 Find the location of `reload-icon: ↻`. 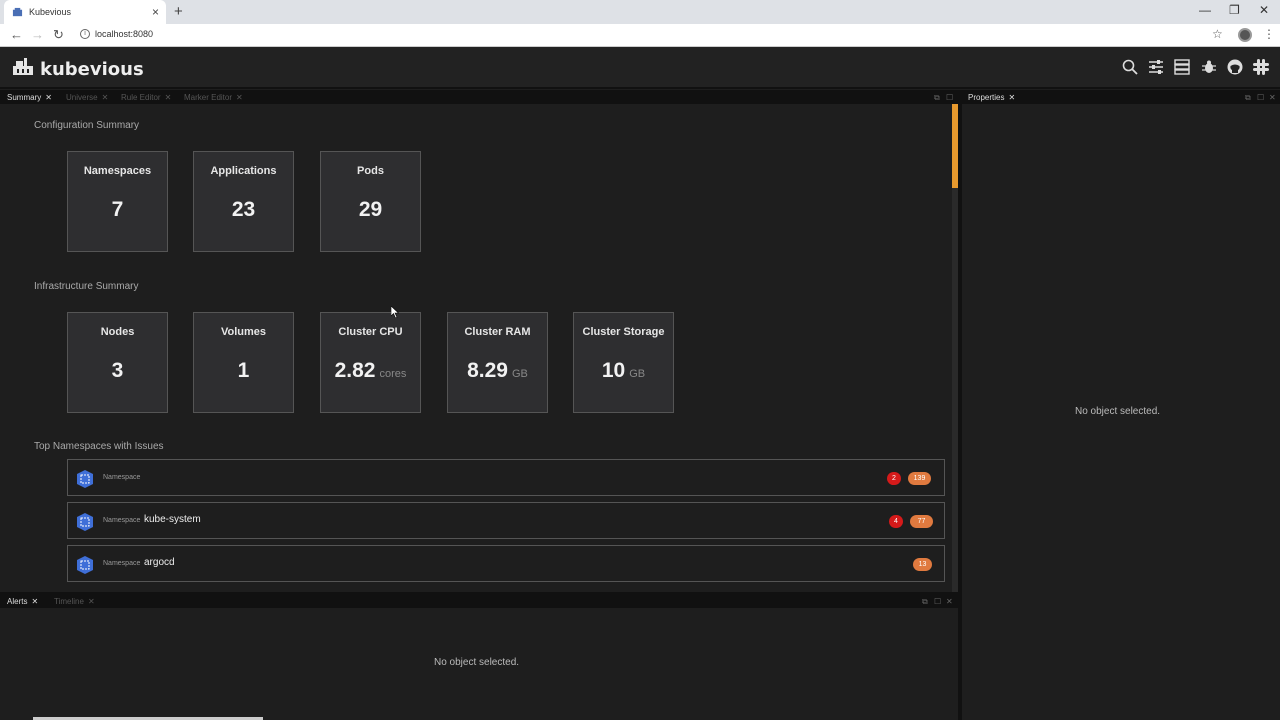

reload-icon: ↻ is located at coordinates (58, 35).